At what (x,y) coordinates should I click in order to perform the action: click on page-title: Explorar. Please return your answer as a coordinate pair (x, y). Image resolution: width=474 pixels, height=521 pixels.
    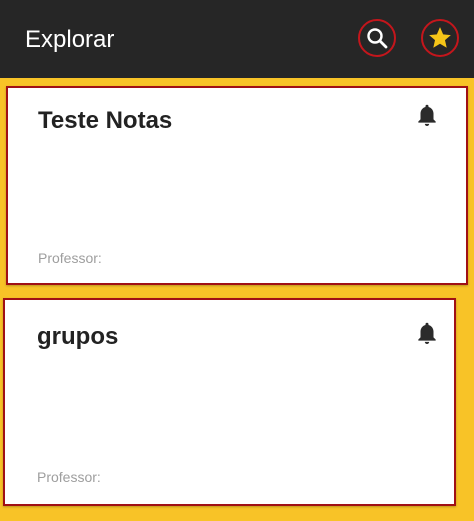
    Looking at the image, I should click on (70, 39).